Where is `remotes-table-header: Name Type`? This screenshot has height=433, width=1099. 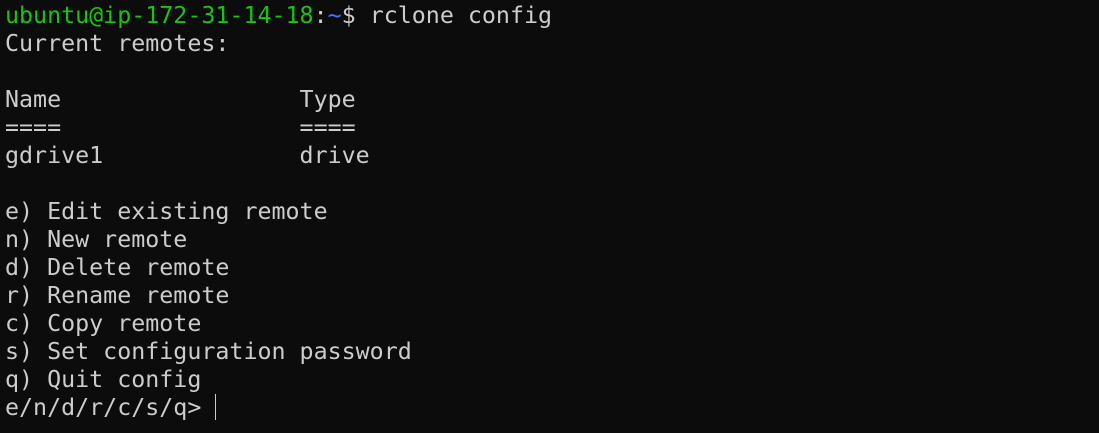 remotes-table-header: Name Type is located at coordinates (180, 99).